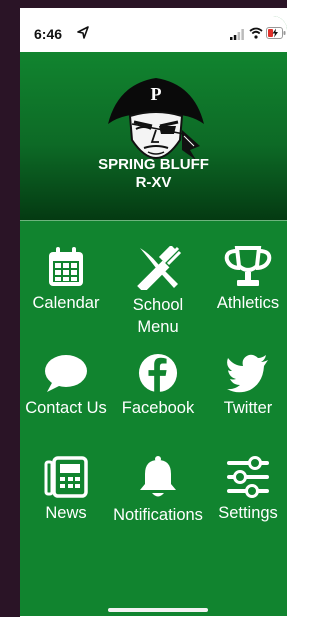 The height and width of the screenshot is (617, 320). I want to click on tile-label: Notifications, so click(158, 515).